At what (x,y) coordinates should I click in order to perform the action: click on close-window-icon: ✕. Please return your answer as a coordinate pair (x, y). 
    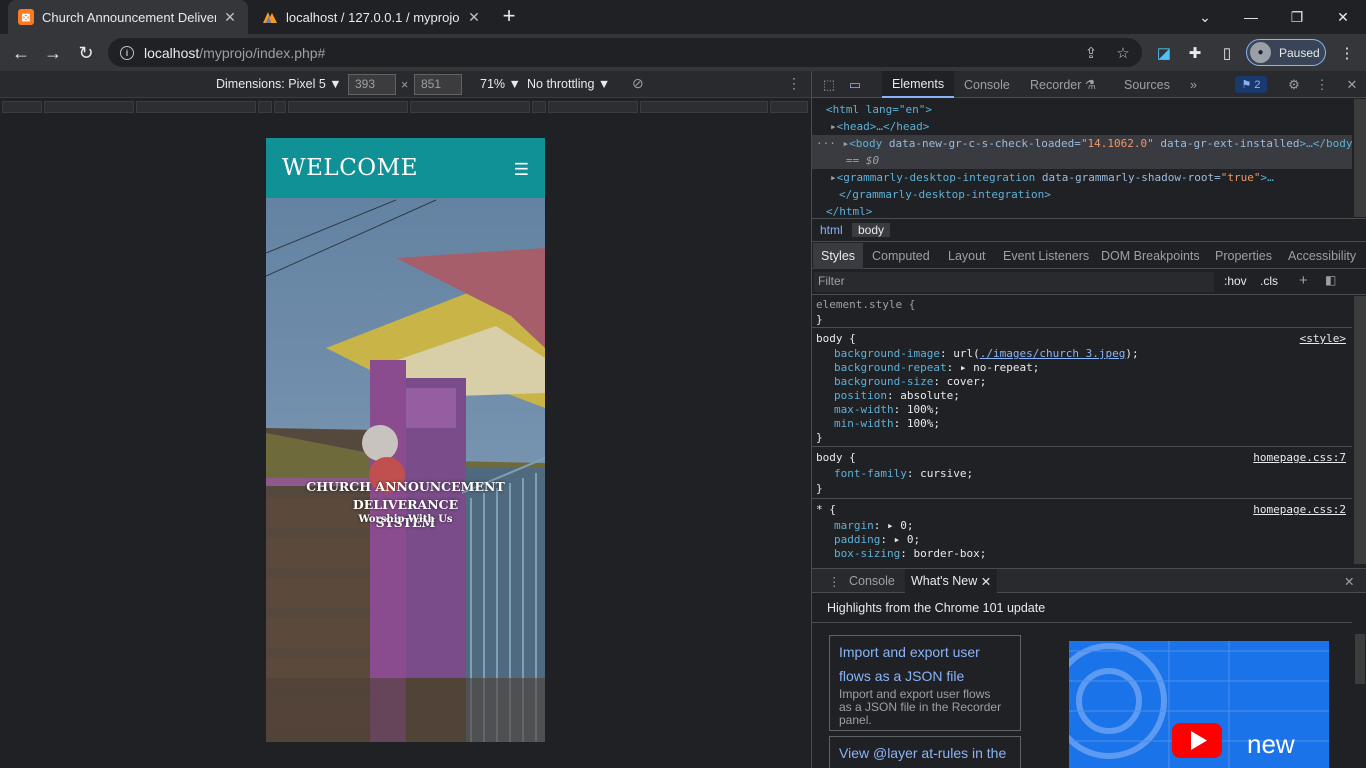
    Looking at the image, I should click on (1343, 17).